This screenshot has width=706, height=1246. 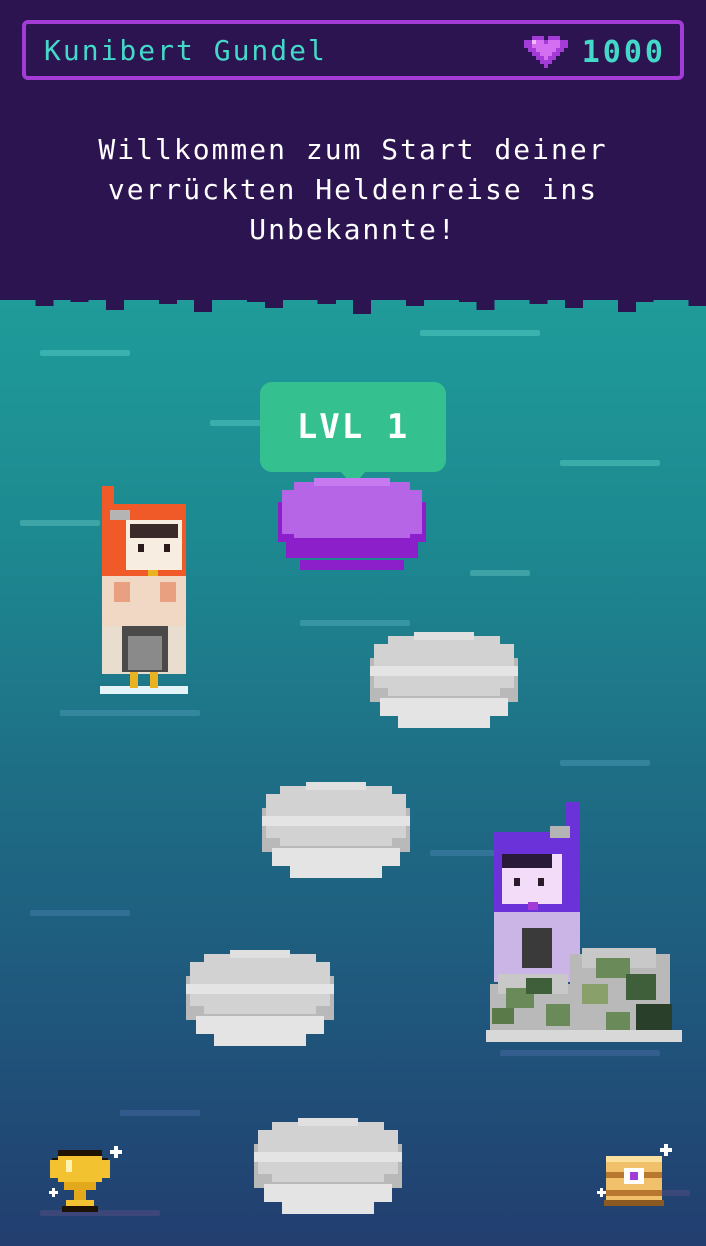 What do you see at coordinates (584, 995) in the screenshot?
I see `mossy-rocks` at bounding box center [584, 995].